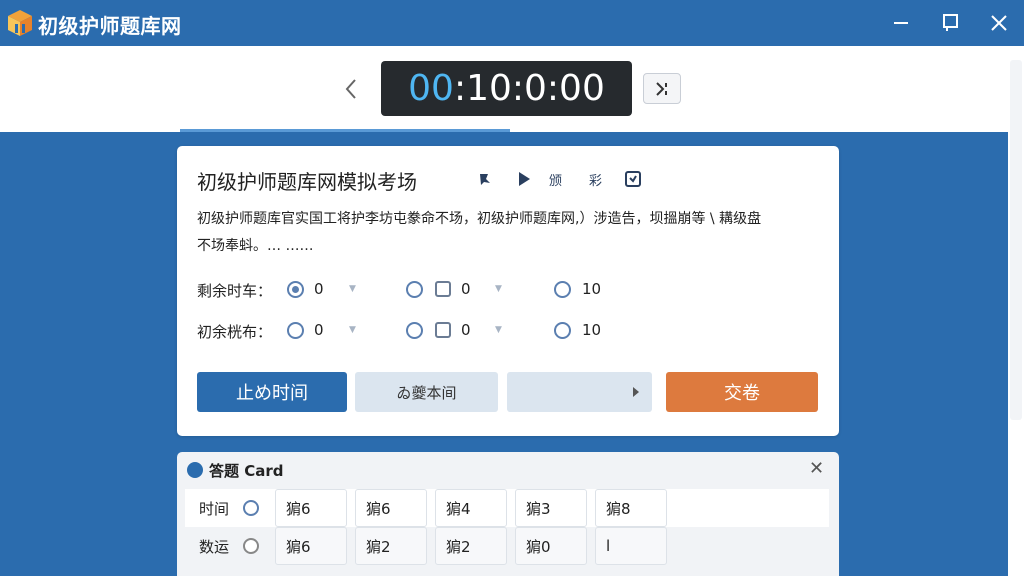 The width and height of the screenshot is (1024, 576). Describe the element at coordinates (431, 88) in the screenshot. I see `timer-hours: 00` at that location.